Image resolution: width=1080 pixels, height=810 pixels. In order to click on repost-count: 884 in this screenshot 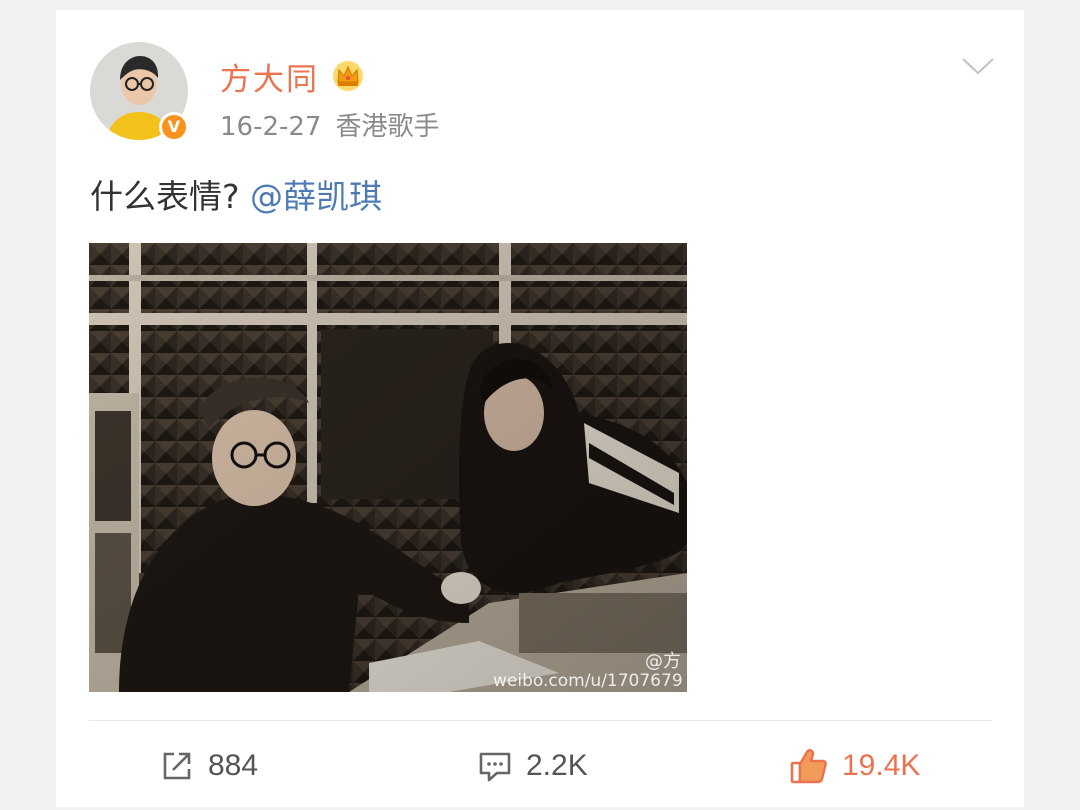, I will do `click(233, 765)`.